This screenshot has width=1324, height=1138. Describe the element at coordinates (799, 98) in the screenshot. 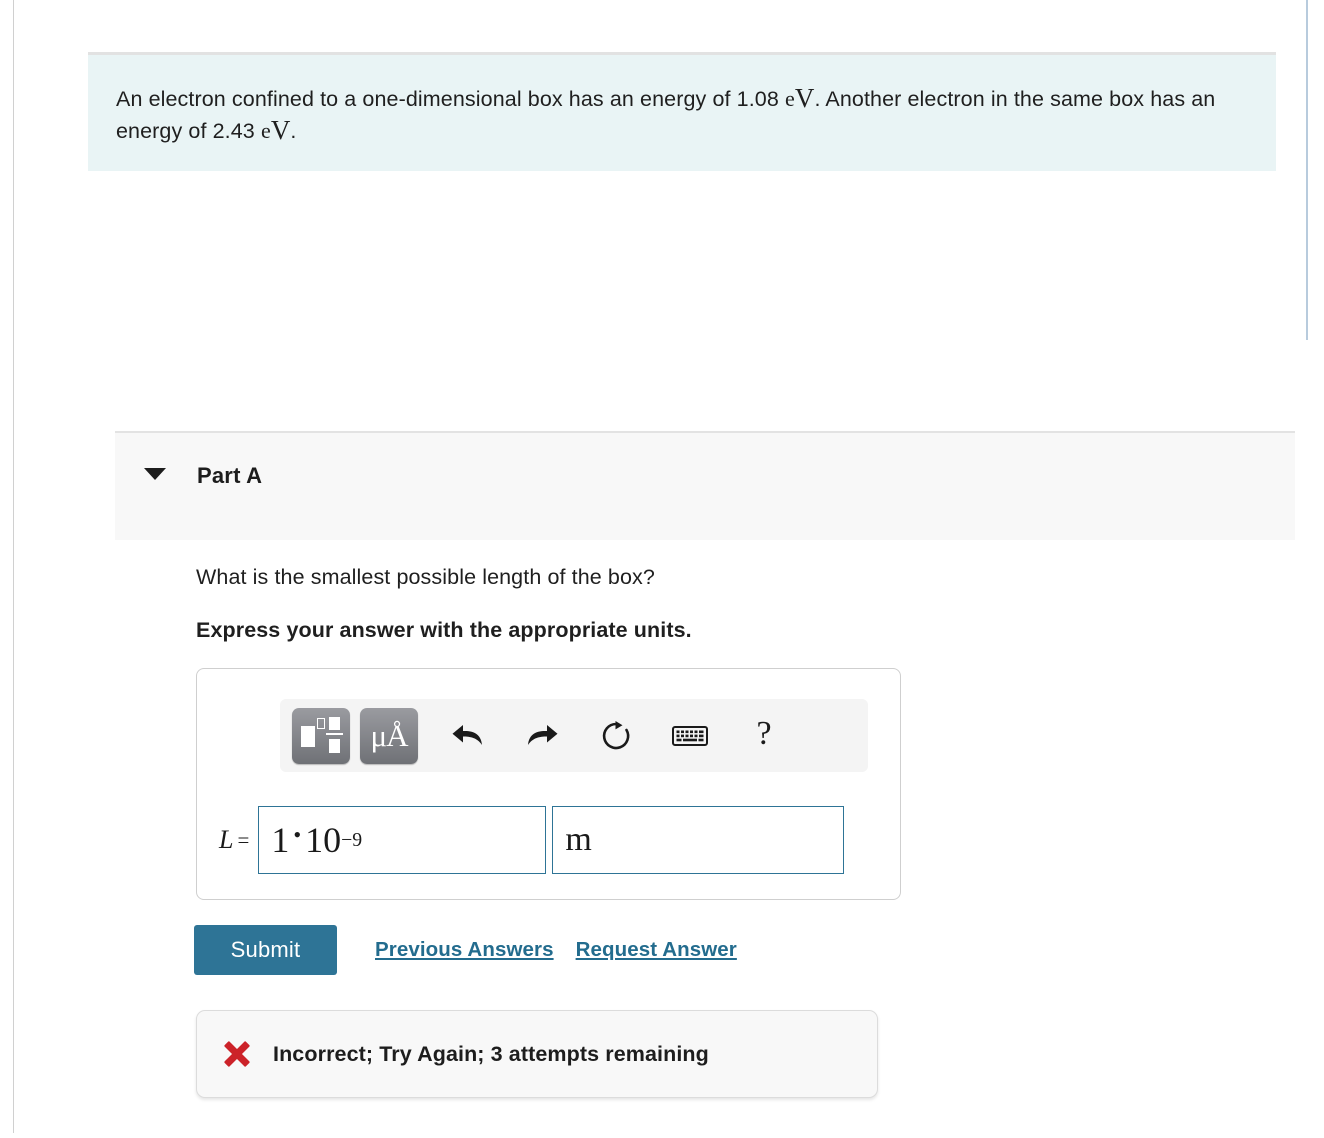

I see `energy-unit-1: eV` at that location.